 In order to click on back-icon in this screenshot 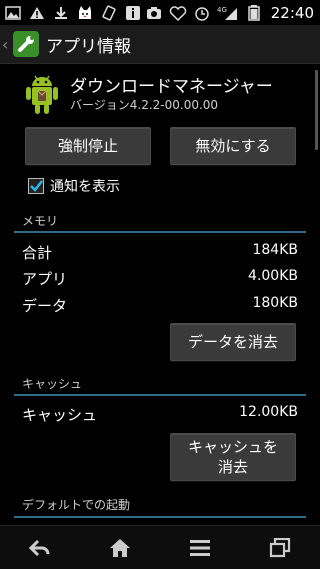, I will do `click(40, 548)`.